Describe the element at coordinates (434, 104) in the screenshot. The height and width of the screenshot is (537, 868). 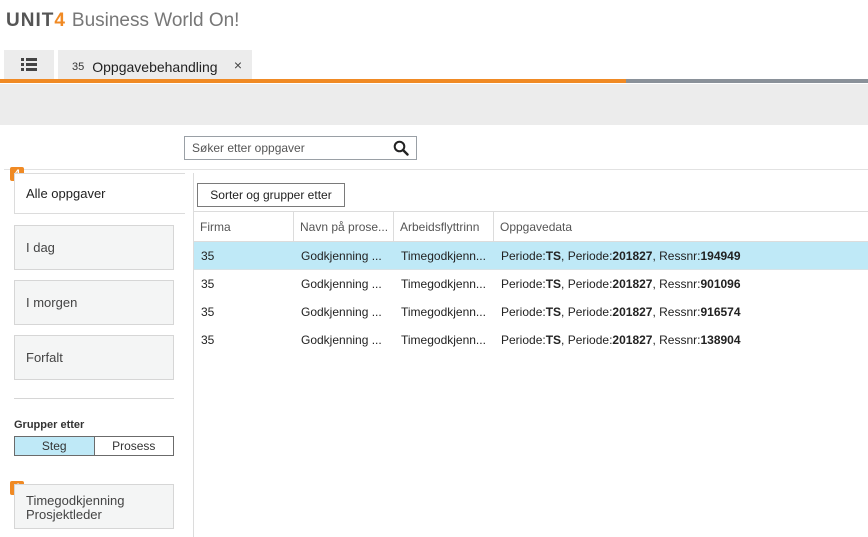
I see `toolbar-band` at that location.